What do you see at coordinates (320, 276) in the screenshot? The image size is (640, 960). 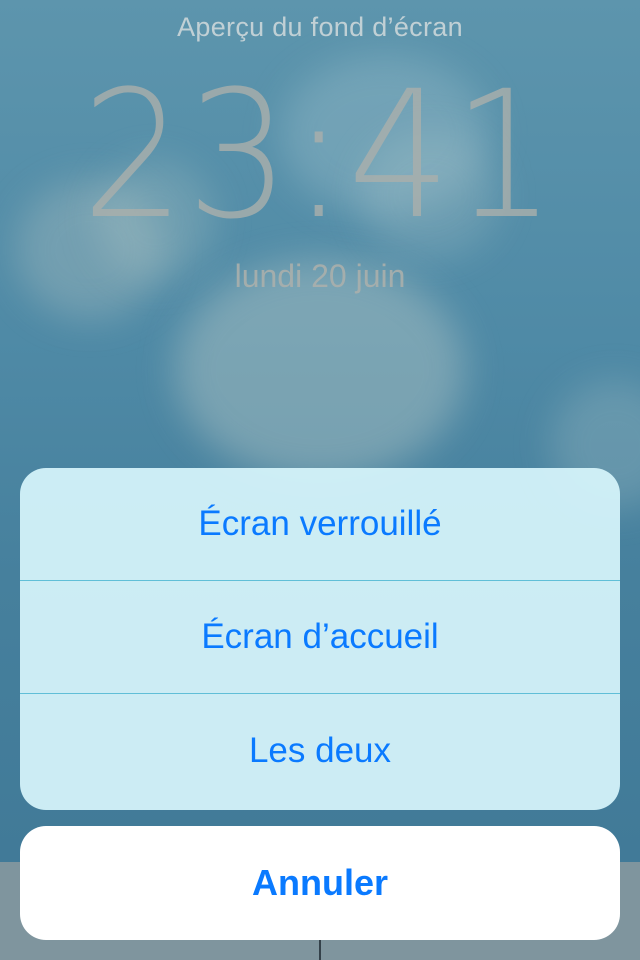 I see `lock-screen-date: lundi 20 juin` at bounding box center [320, 276].